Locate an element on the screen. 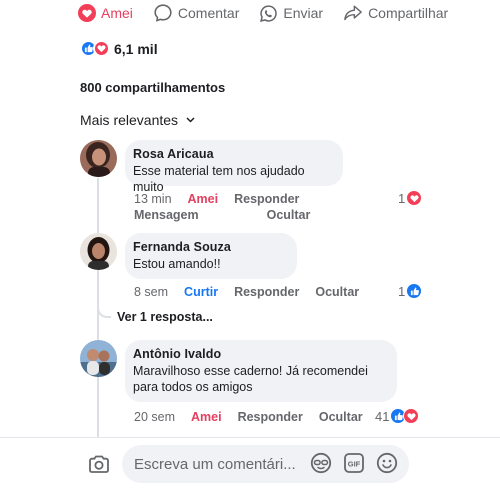 This screenshot has height=500, width=500. emoji-icon is located at coordinates (387, 465).